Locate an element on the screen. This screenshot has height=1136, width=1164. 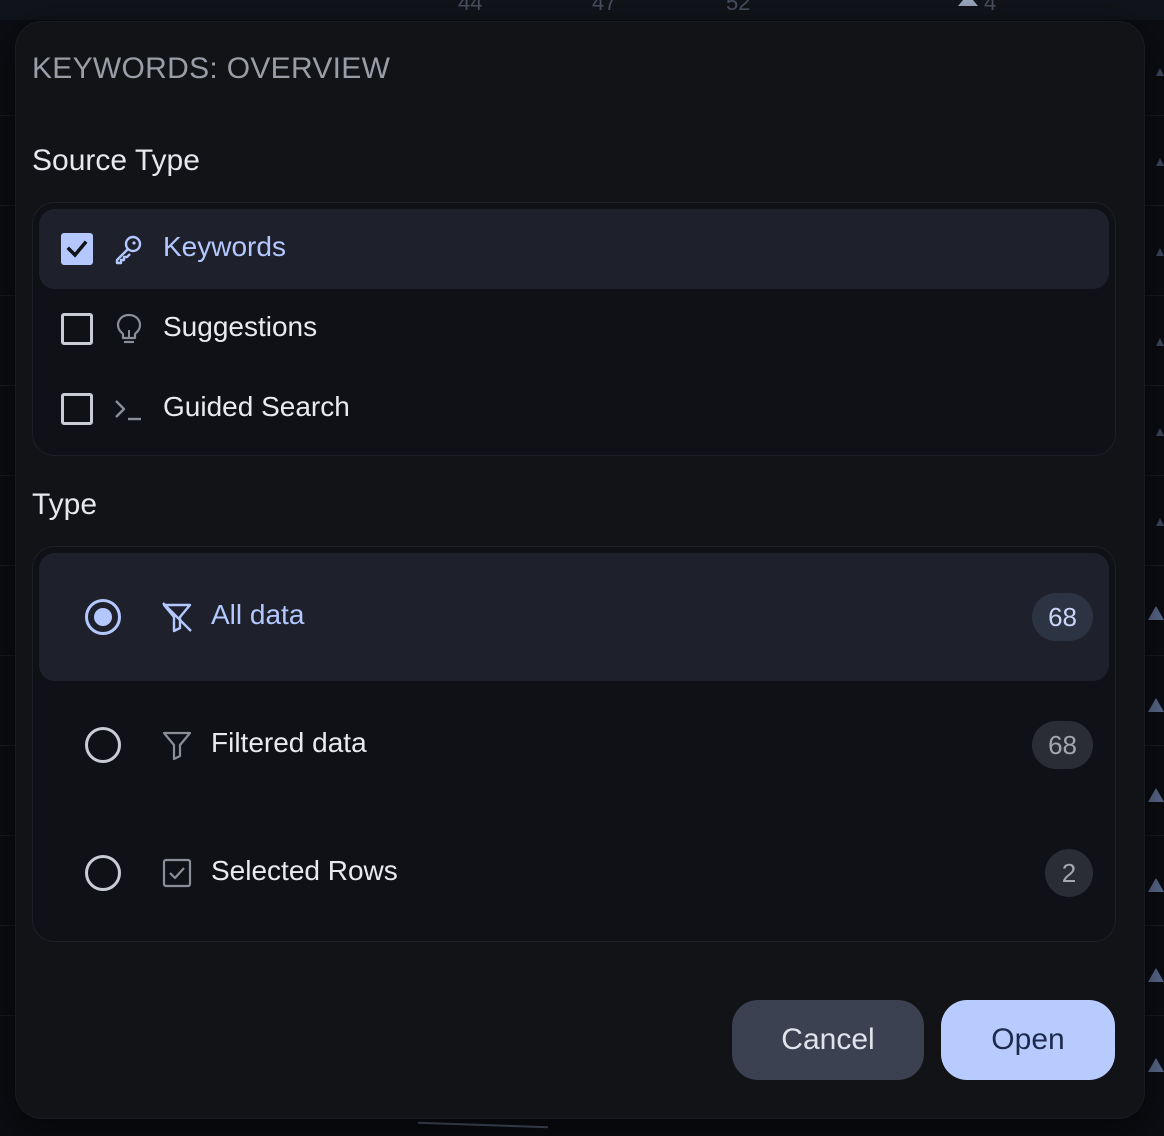
source-type-heading: Source Type is located at coordinates (116, 160).